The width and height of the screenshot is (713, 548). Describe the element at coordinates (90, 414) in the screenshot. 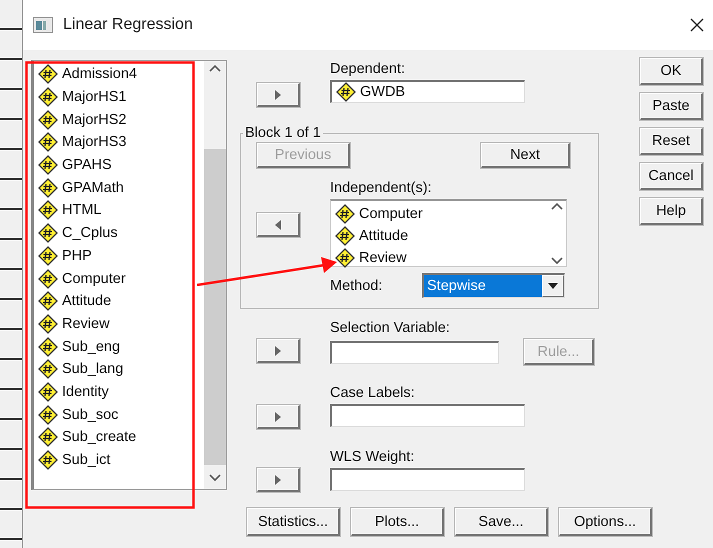

I see `variable-item: Sub_soc` at that location.